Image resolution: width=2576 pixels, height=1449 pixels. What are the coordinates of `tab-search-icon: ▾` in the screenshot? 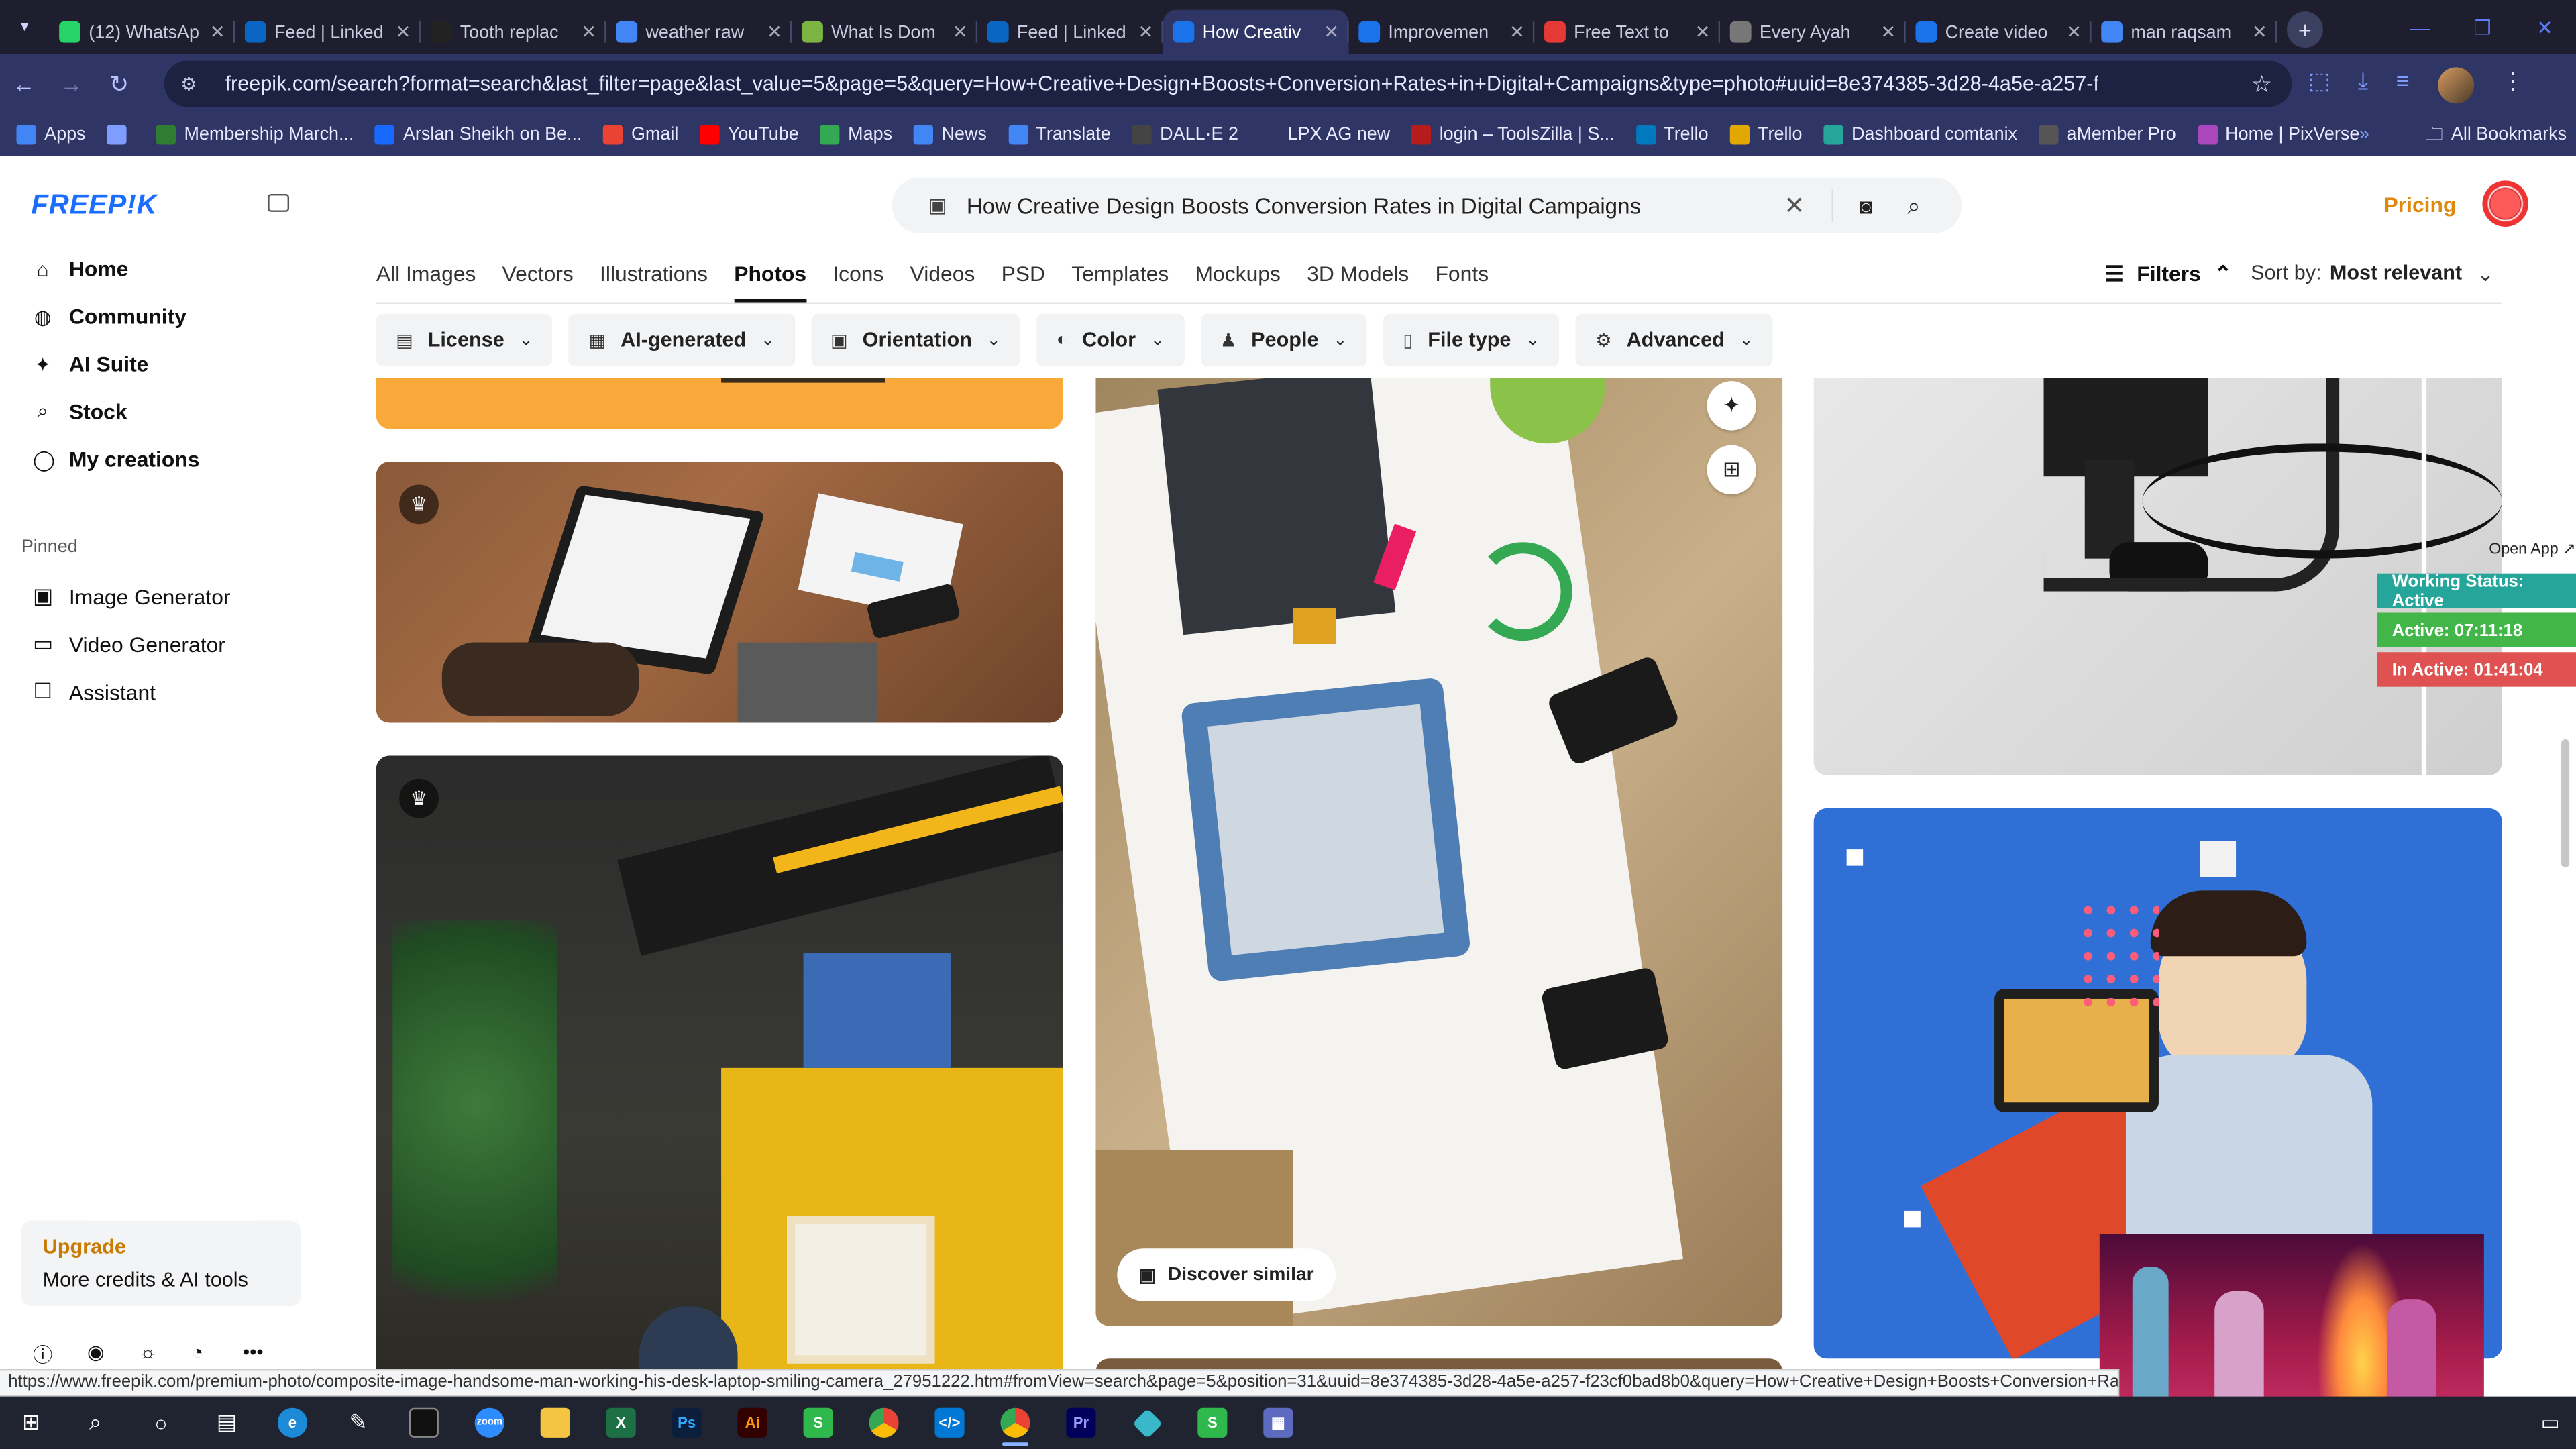 It's located at (24, 27).